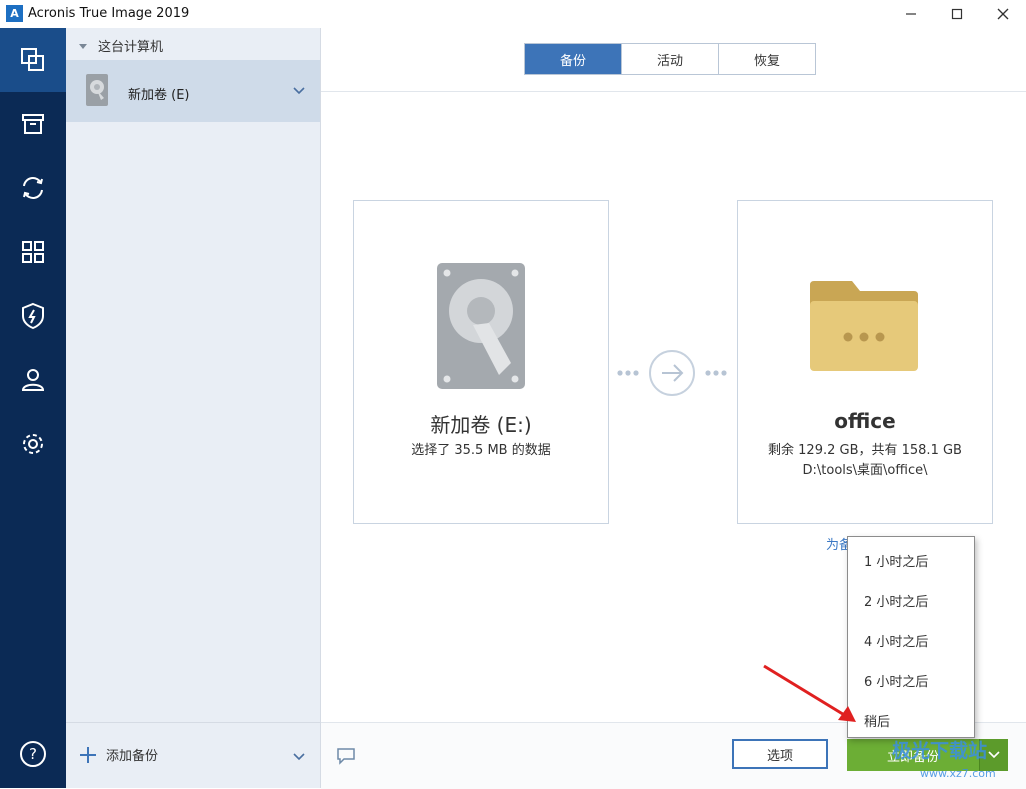 Image resolution: width=1026 pixels, height=789 pixels. I want to click on grid-icon, so click(33, 252).